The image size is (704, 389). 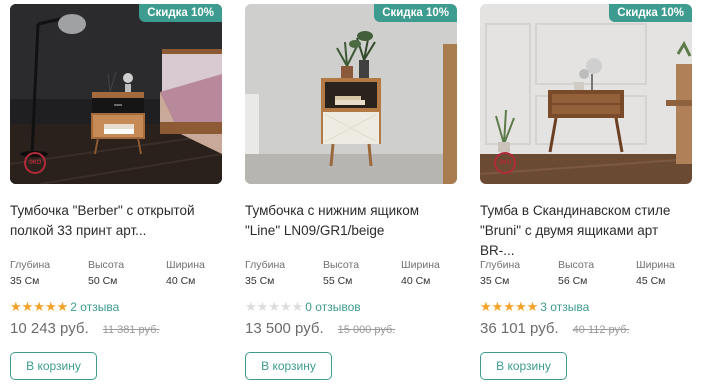 I want to click on product-specs: Глубина 35 См Высота 55 См Ширина 40 См, so click(x=351, y=273).